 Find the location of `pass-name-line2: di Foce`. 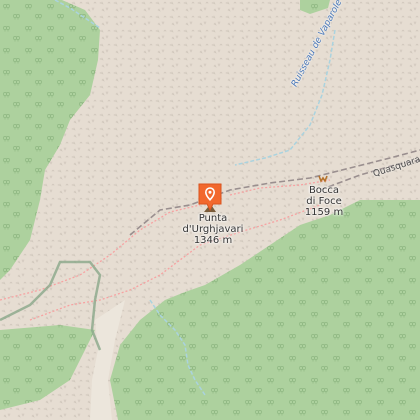

pass-name-line2: di Foce is located at coordinates (324, 201).